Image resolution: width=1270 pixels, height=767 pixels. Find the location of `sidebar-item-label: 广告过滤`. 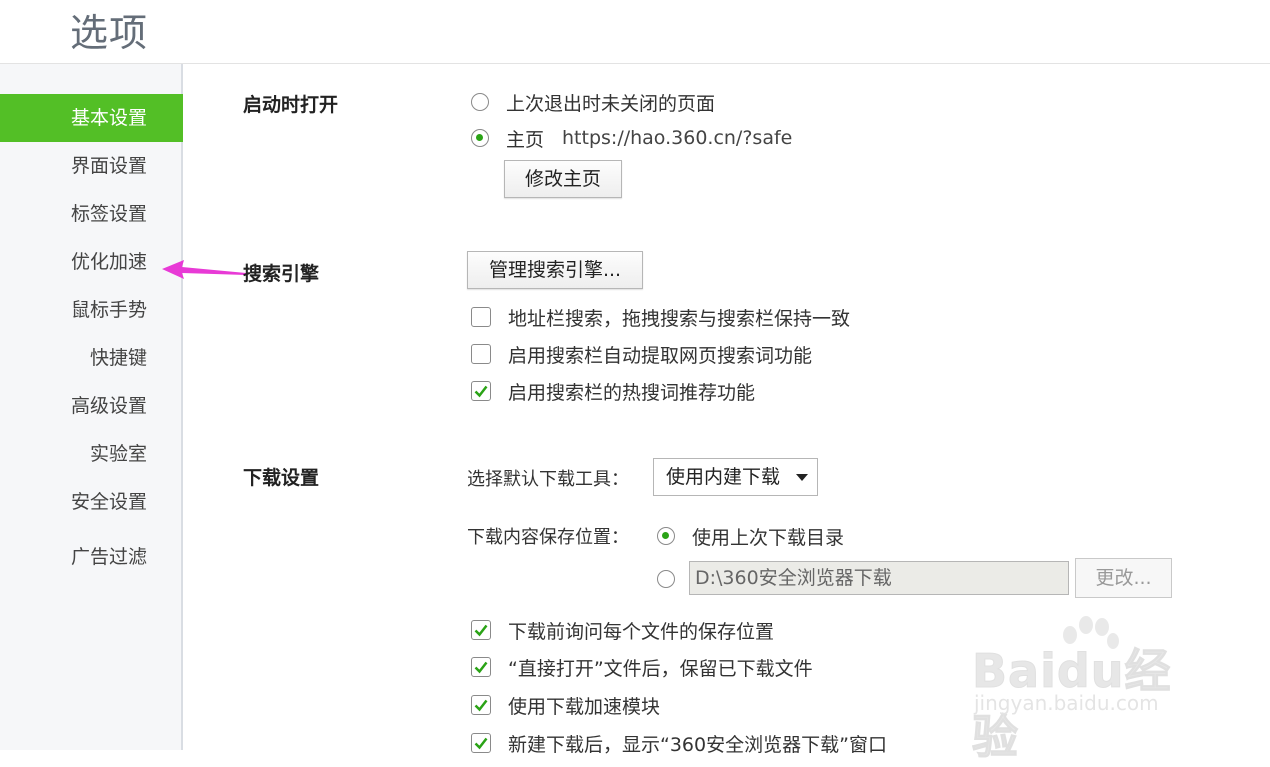

sidebar-item-label: 广告过滤 is located at coordinates (108, 557).